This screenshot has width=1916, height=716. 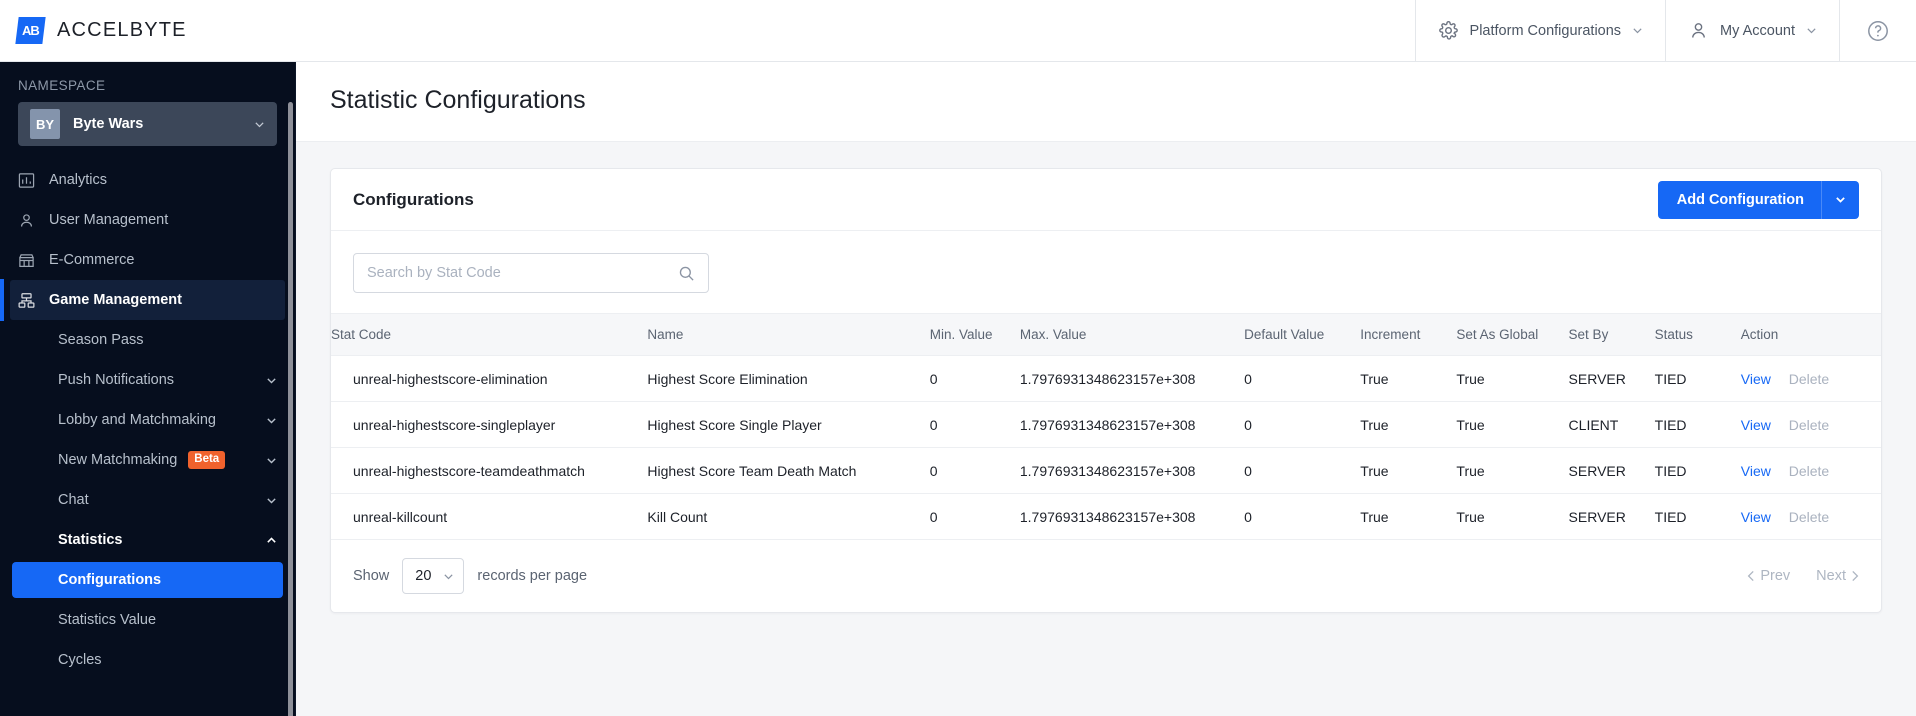 What do you see at coordinates (92, 260) in the screenshot?
I see `sidebar-item-label: E-Commerce` at bounding box center [92, 260].